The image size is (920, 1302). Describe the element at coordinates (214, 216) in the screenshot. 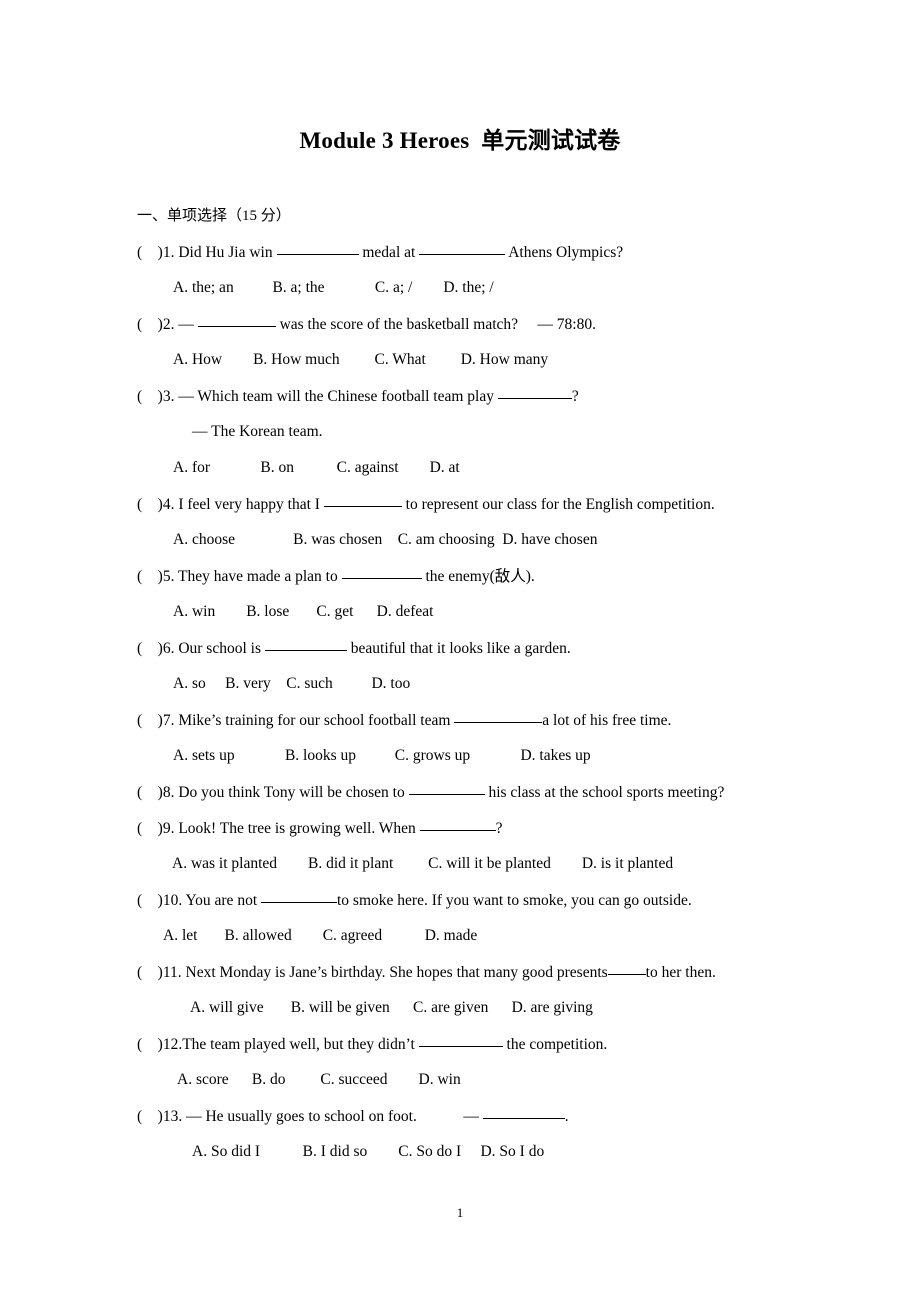

I see `section-heading-multiple-choice: 一、单项选择（15 分）` at that location.